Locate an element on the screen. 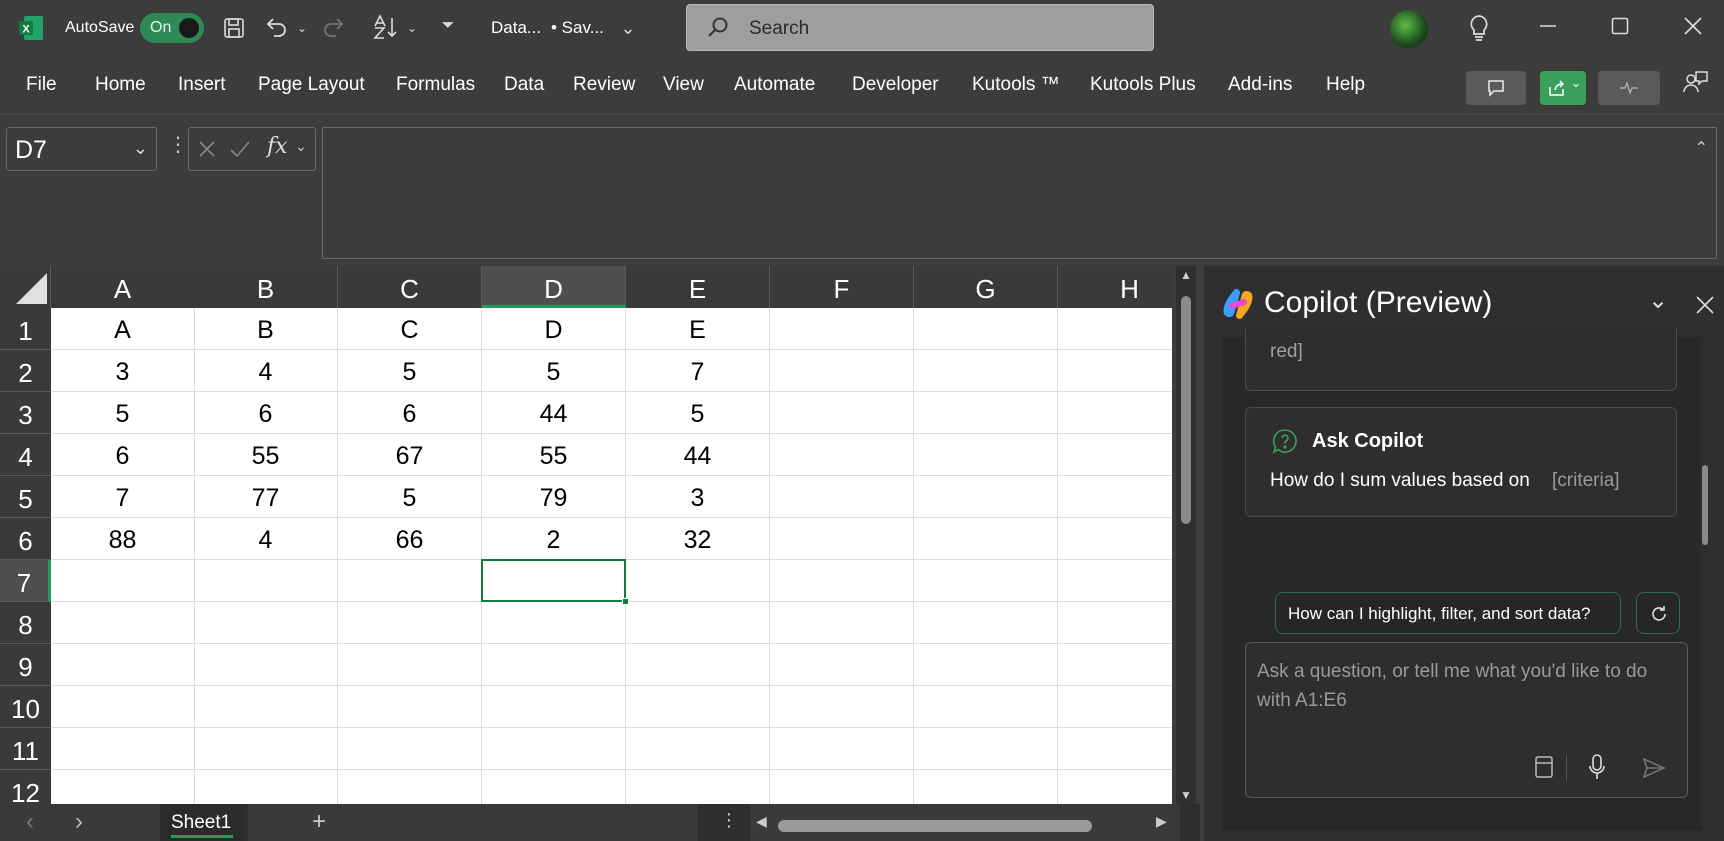  column-header-h: H is located at coordinates (1115, 287).